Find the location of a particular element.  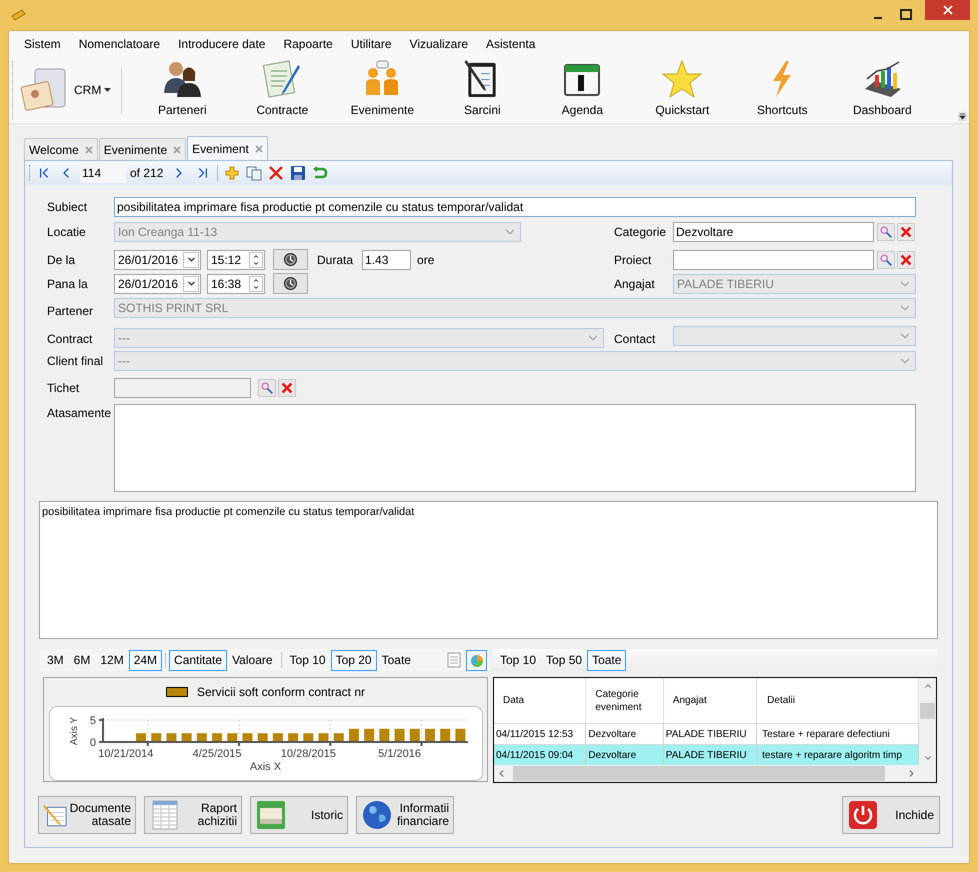

filter-button: 6M is located at coordinates (82, 660).